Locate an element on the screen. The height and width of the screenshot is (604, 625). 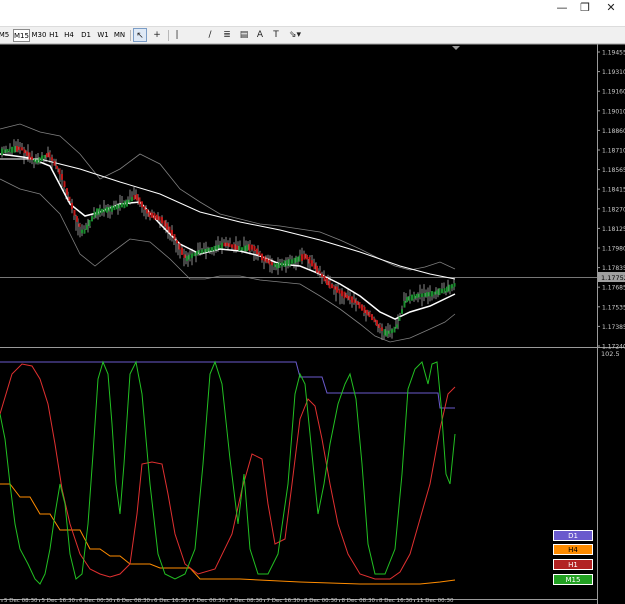
legend-d1: D1 is located at coordinates (573, 535).